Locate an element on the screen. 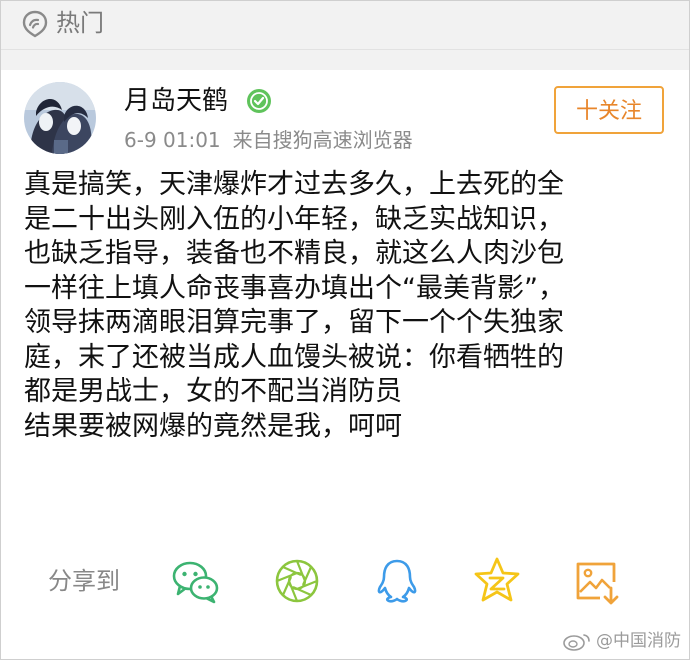 The width and height of the screenshot is (690, 660). post-line: 一样往上填人命丧事喜办填出个“最美背影”， is located at coordinates (294, 288).